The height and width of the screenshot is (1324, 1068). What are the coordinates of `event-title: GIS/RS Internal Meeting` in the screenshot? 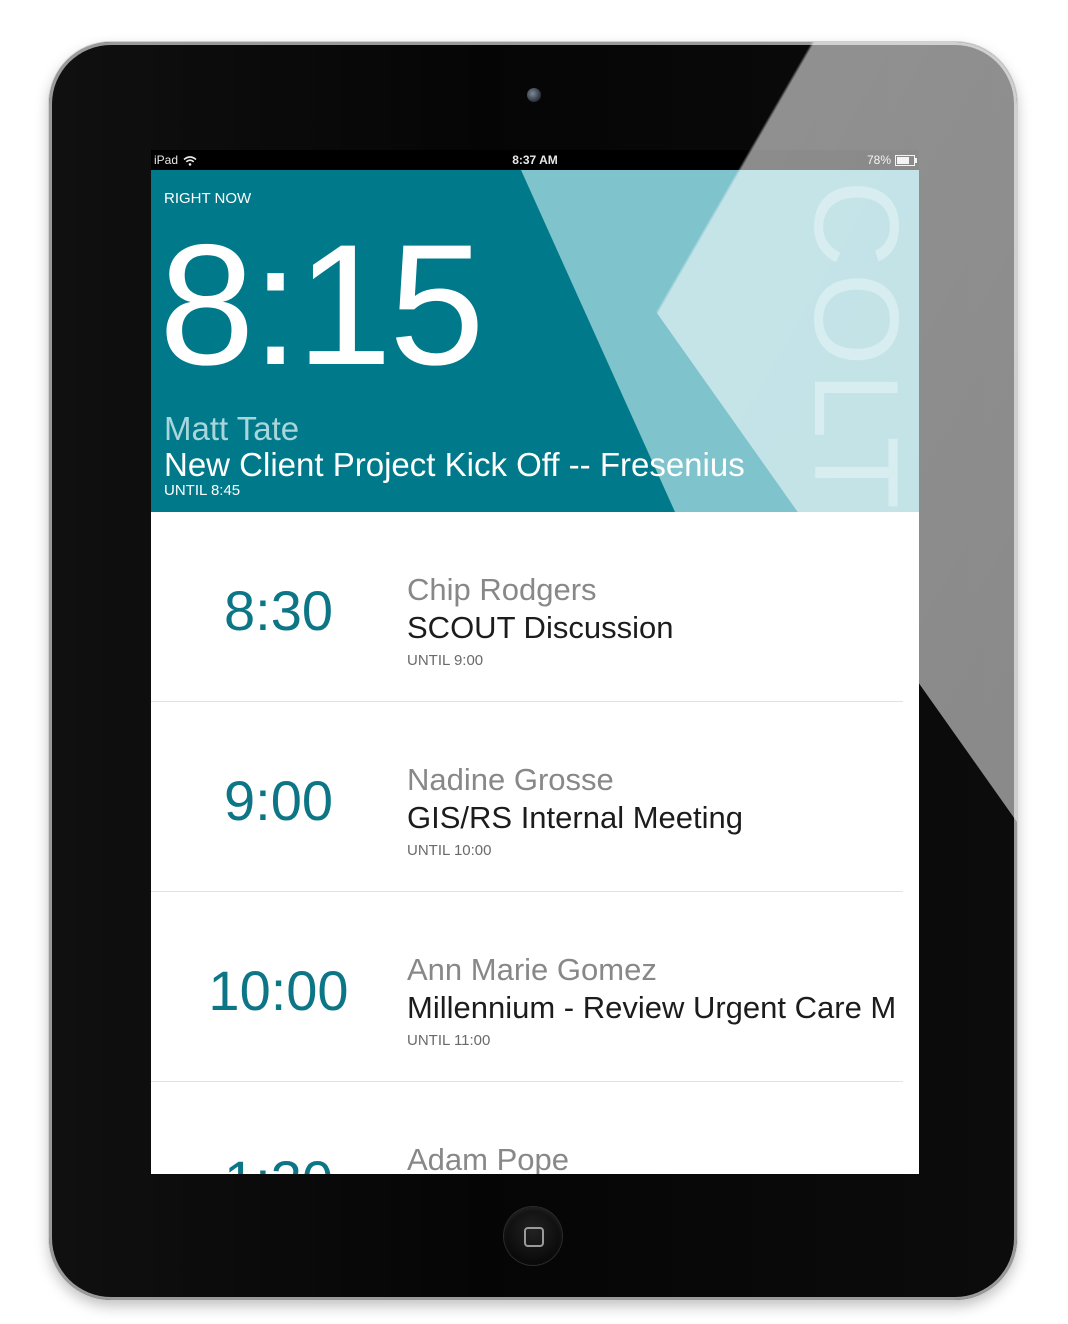 It's located at (575, 817).